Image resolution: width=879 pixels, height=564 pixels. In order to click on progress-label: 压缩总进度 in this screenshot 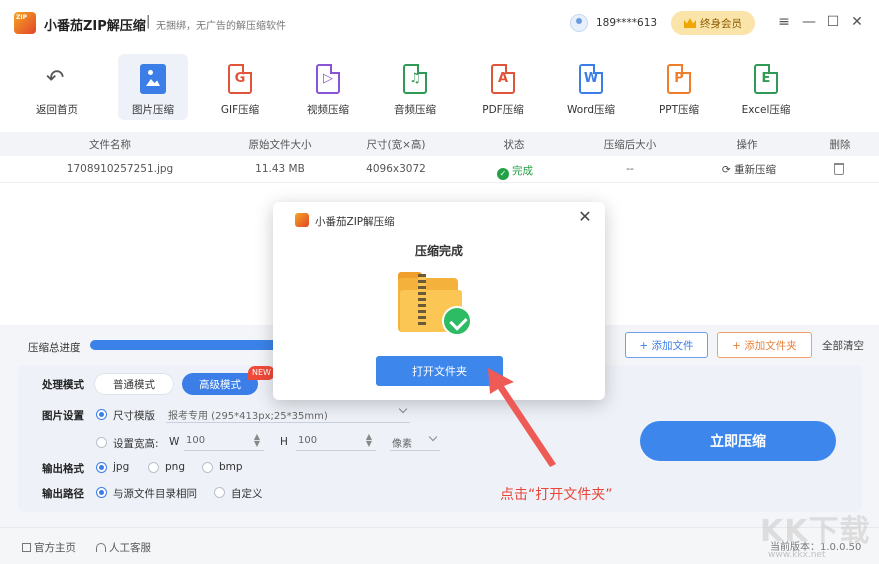, I will do `click(54, 348)`.